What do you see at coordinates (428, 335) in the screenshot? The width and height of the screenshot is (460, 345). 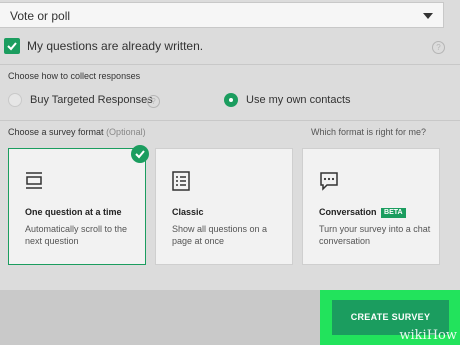 I see `wikihow-watermark: wikiHow` at bounding box center [428, 335].